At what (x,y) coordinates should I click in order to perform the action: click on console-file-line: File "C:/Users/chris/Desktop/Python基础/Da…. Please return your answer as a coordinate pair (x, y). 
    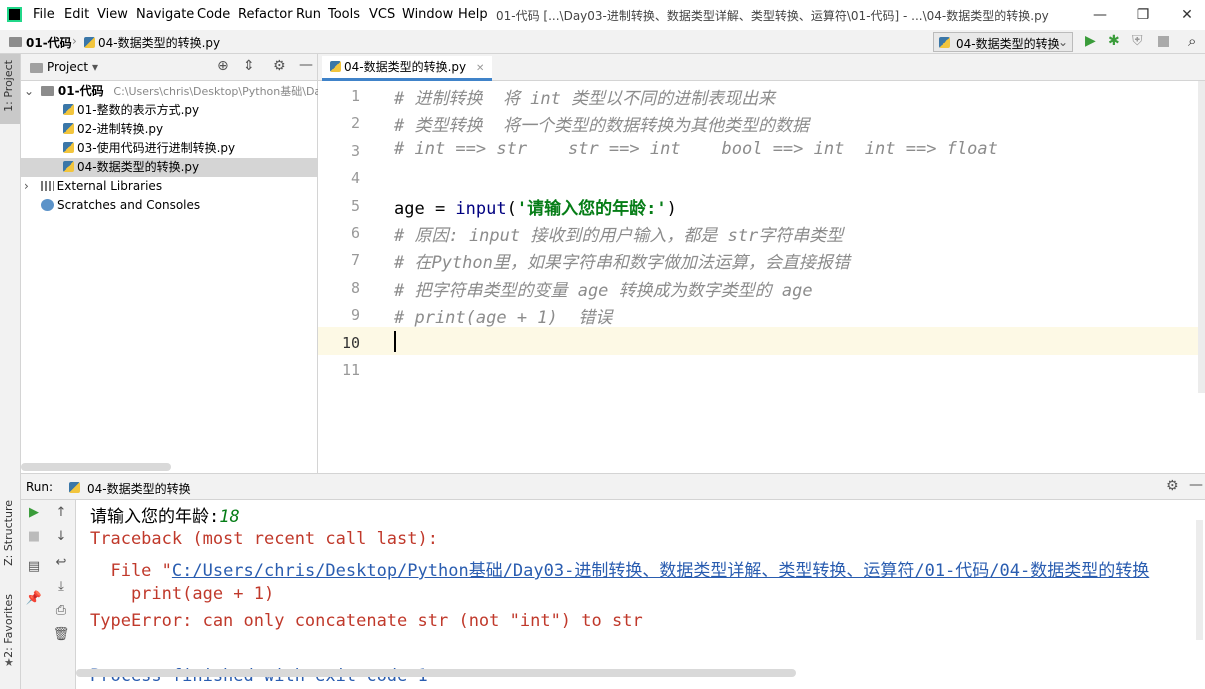
    Looking at the image, I should click on (619, 568).